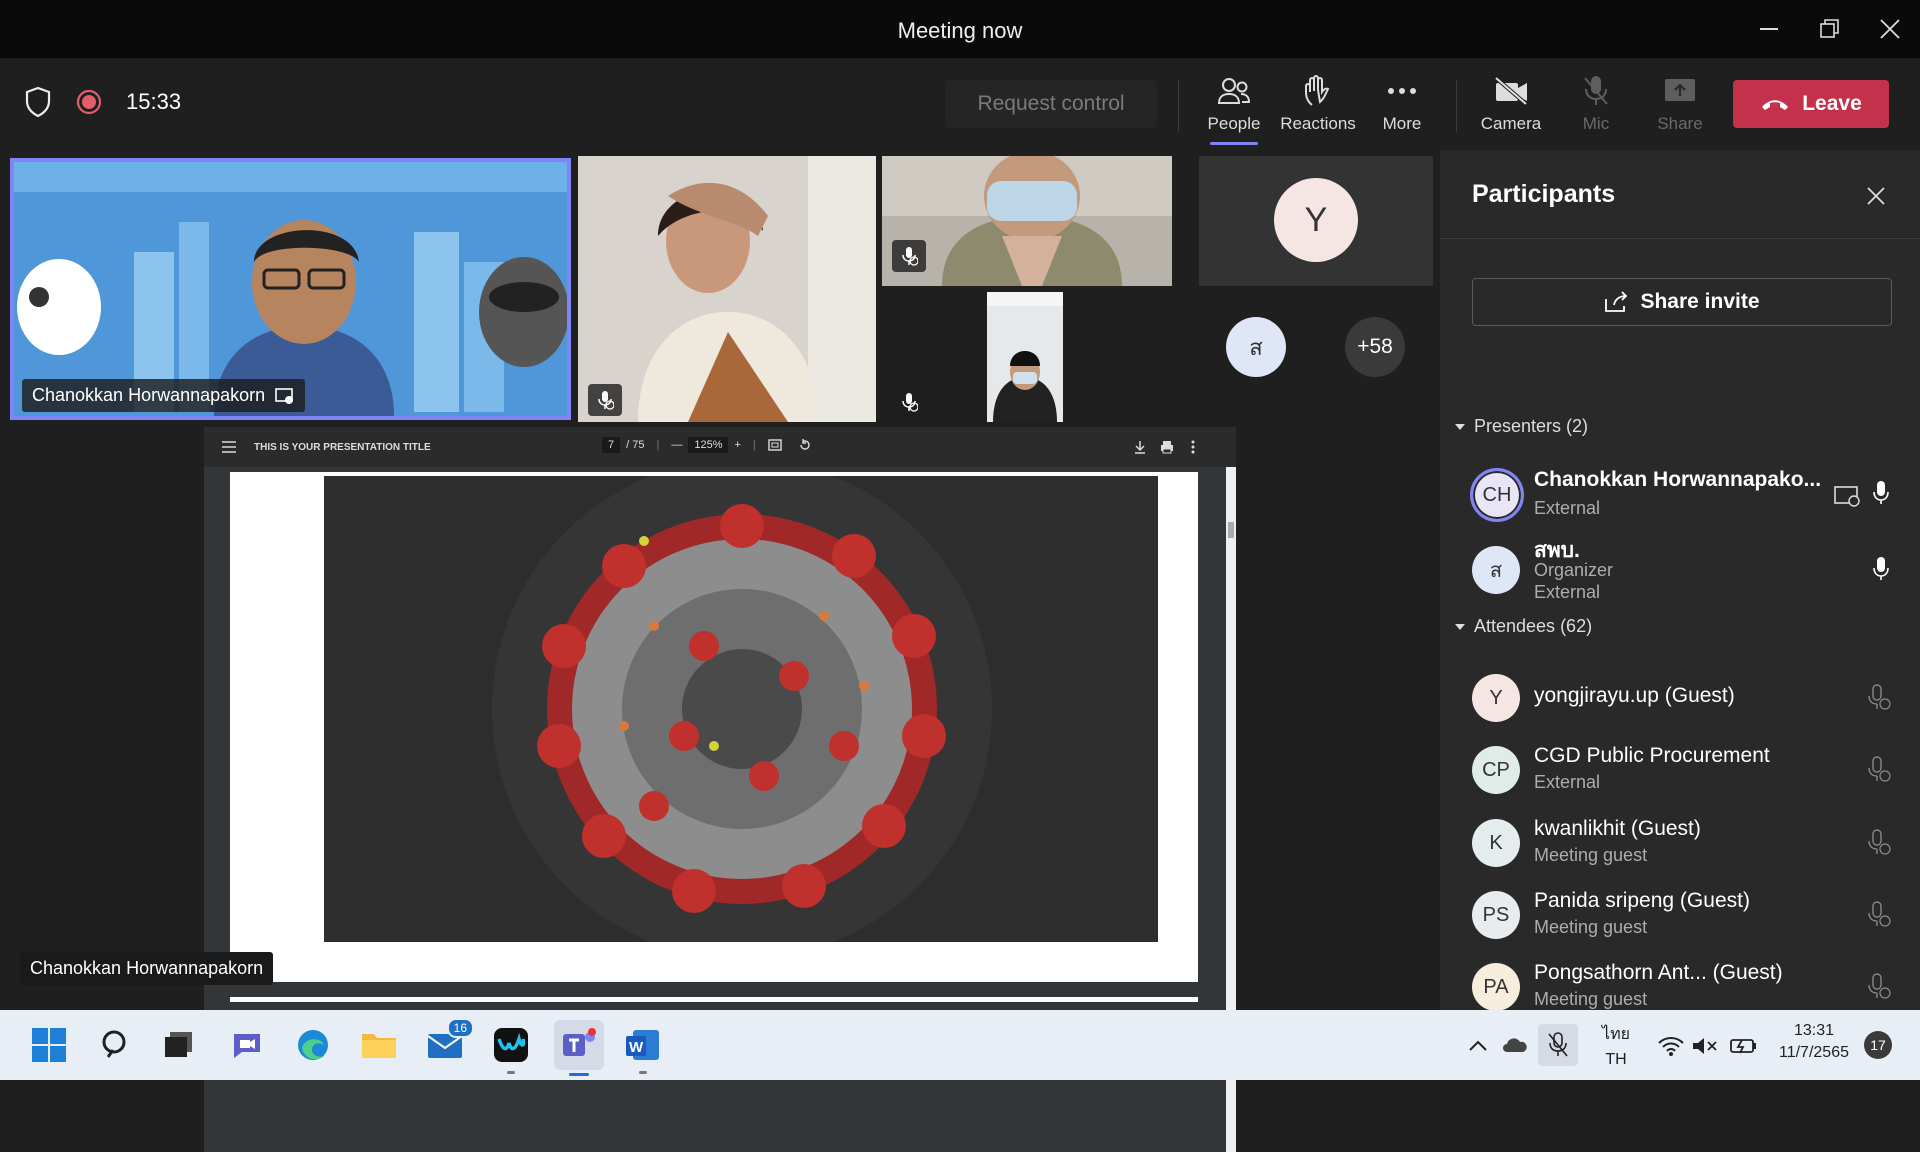 Image resolution: width=1920 pixels, height=1152 pixels. I want to click on more-options-icon, so click(1193, 447).